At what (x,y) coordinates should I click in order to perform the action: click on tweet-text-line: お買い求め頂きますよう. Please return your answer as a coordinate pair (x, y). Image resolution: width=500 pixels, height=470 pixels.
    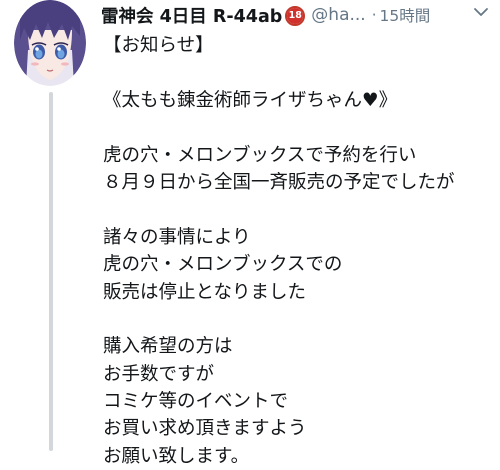
    Looking at the image, I should click on (205, 429).